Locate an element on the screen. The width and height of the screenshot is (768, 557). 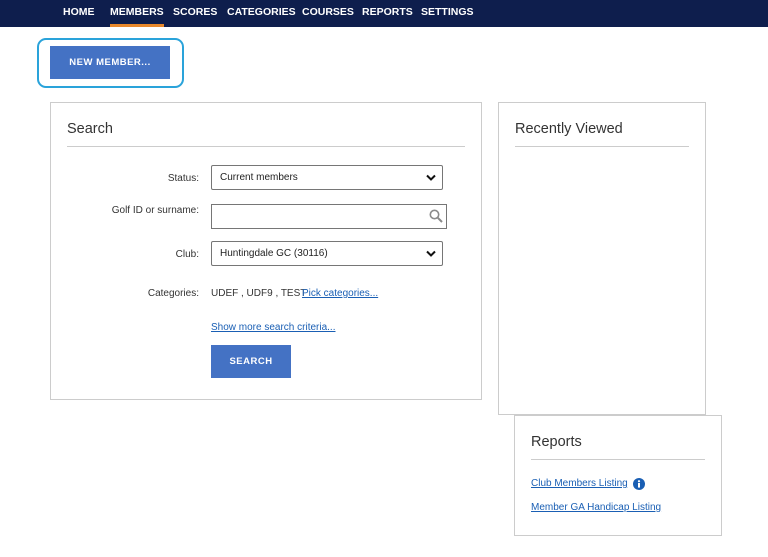
club-label: Club: is located at coordinates (187, 254).